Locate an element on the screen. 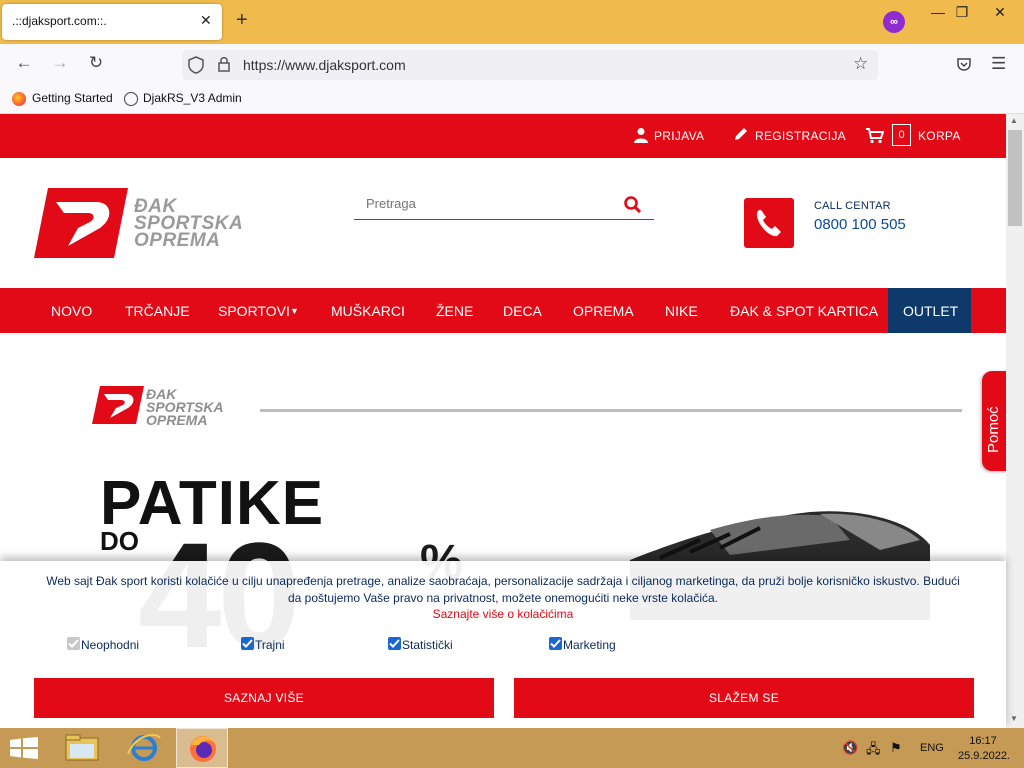  site-top-bar is located at coordinates (503, 136).